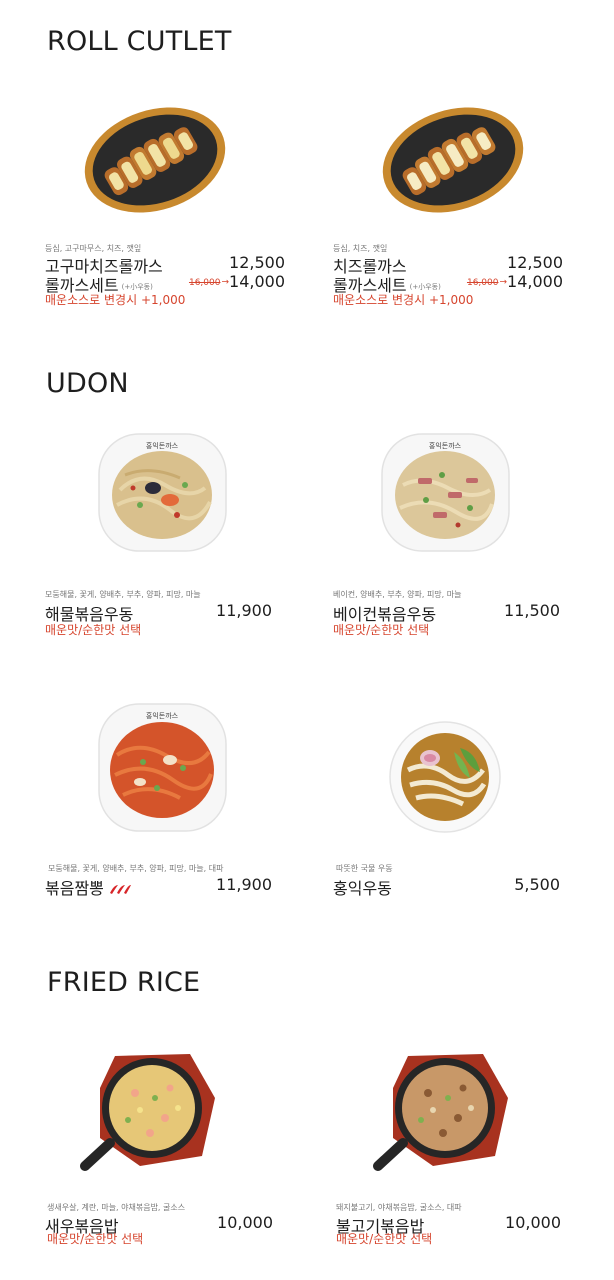 Image resolution: width=614 pixels, height=1280 pixels. I want to click on hongik-udon-image, so click(448, 780).